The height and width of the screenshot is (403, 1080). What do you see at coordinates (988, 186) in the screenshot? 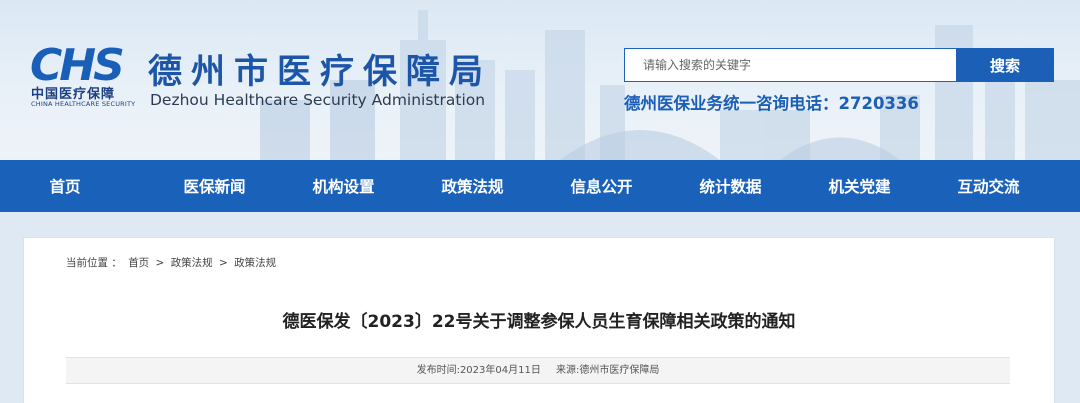
I see `nav-item-interaction: 互动交流` at bounding box center [988, 186].